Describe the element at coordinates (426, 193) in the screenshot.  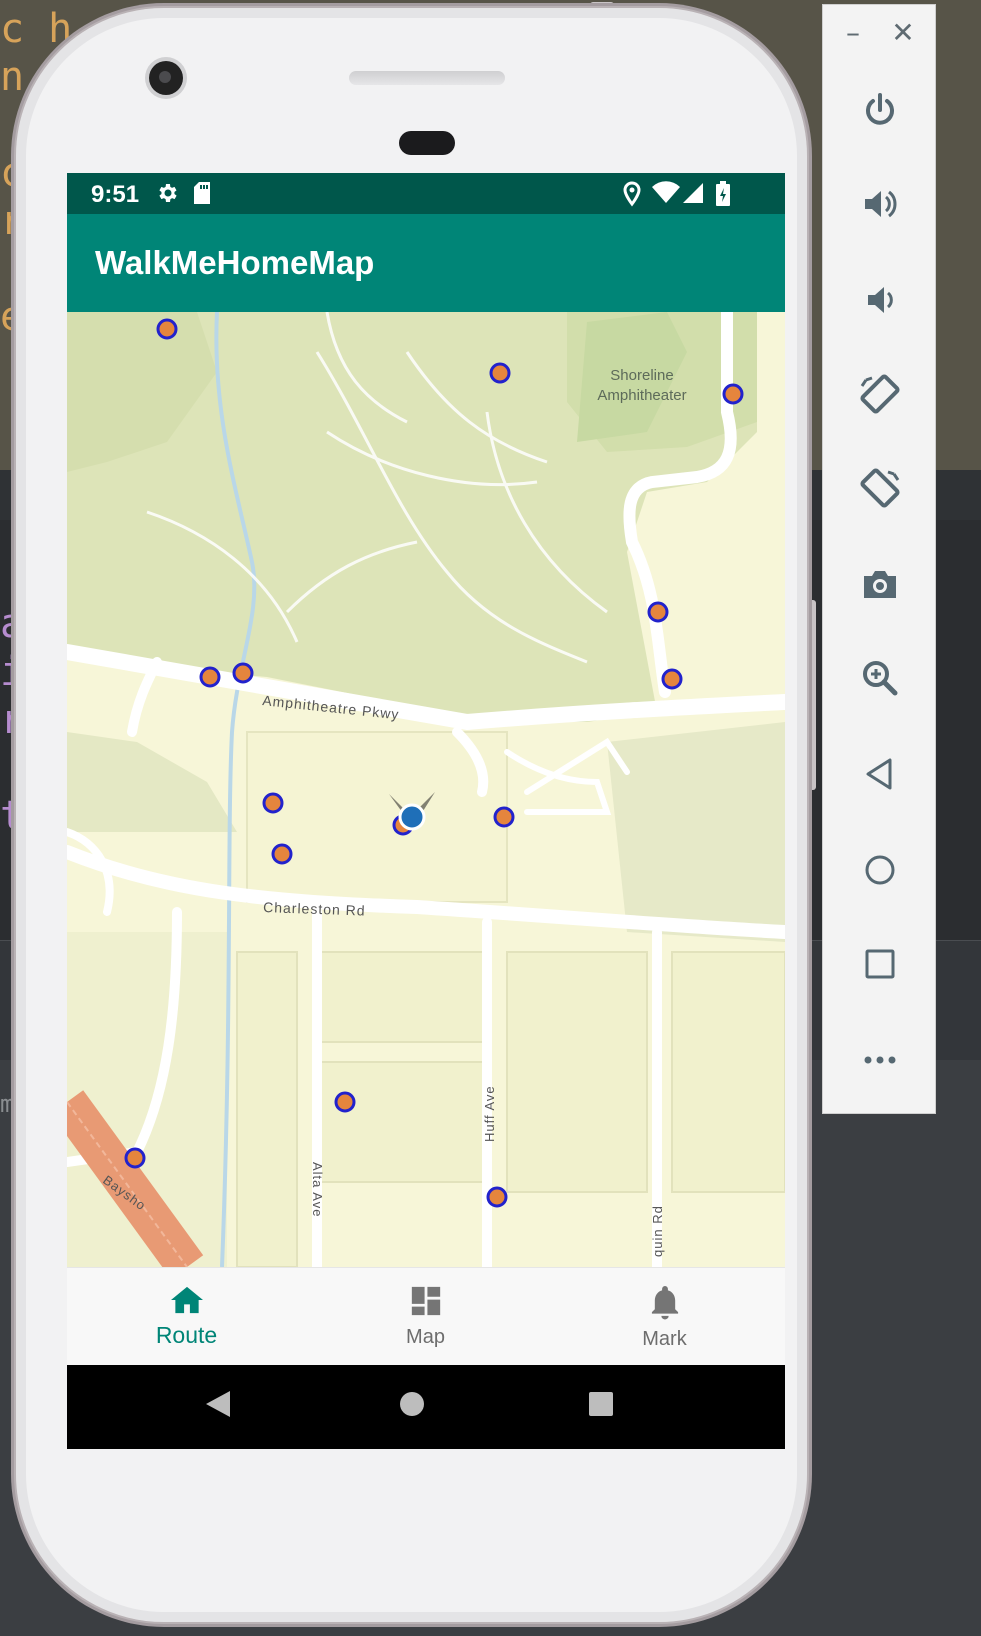
I see `status-bar: 9:51` at that location.